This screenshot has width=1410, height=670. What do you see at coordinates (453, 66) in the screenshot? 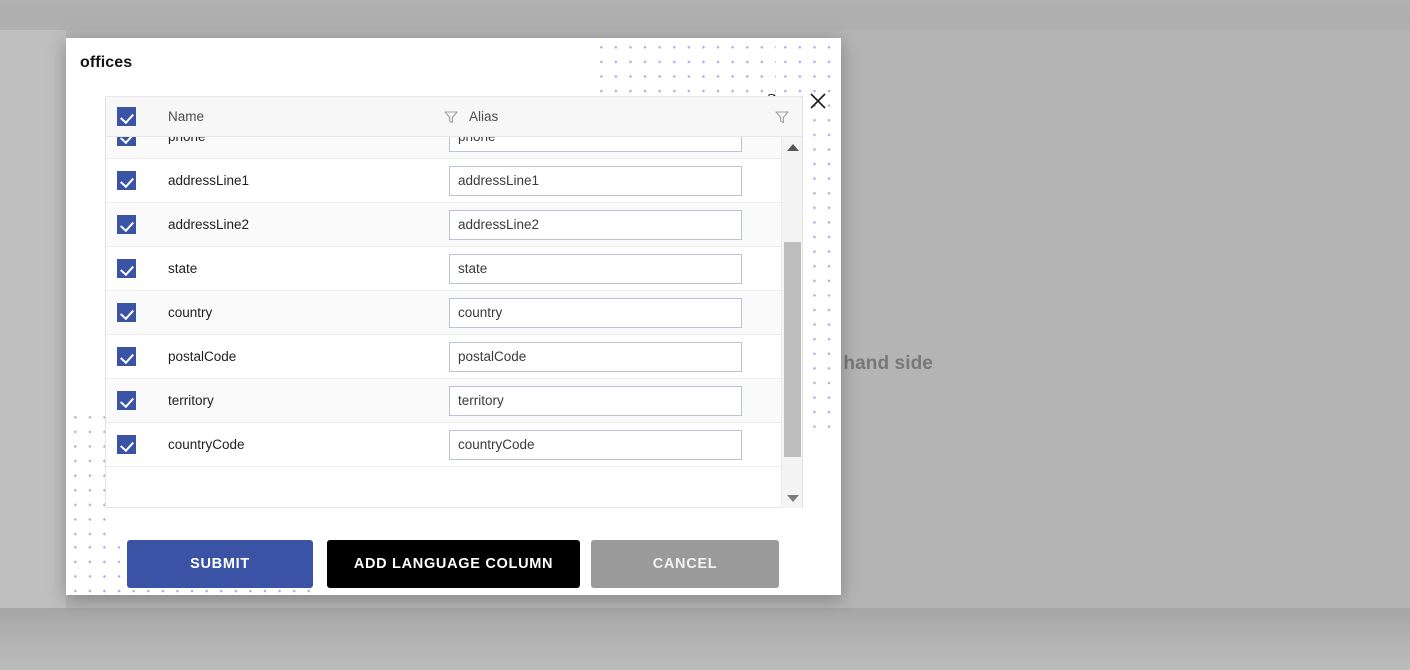
I see `dialog-header: offices` at bounding box center [453, 66].